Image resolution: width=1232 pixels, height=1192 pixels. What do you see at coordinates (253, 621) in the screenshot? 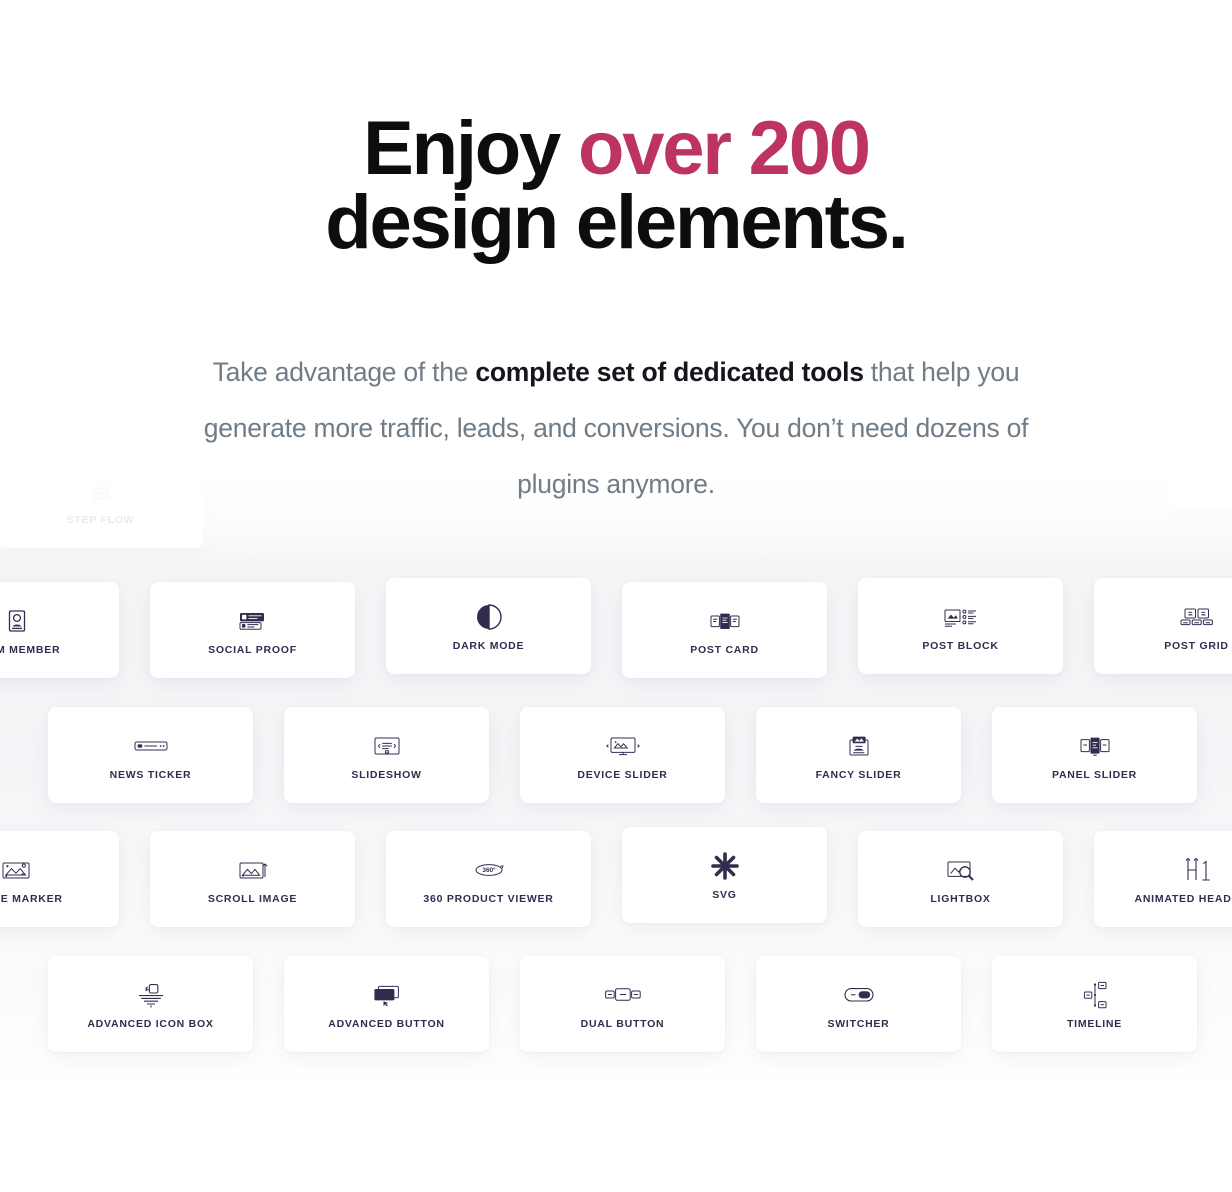
I see `social-proof-icon` at bounding box center [253, 621].